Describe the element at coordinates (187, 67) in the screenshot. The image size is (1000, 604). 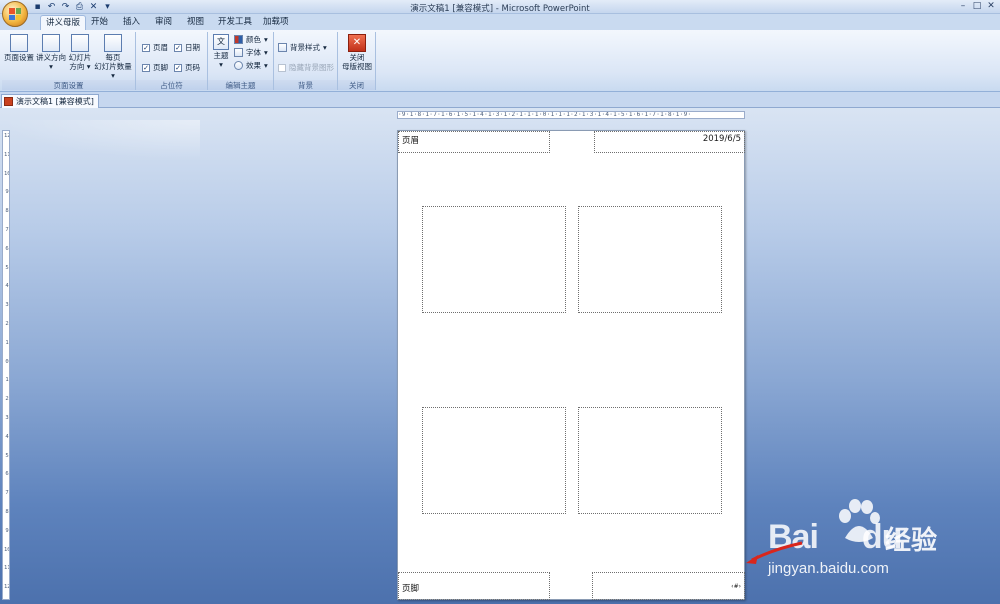
I see `page-number-checkbox: ✓ 页码` at that location.